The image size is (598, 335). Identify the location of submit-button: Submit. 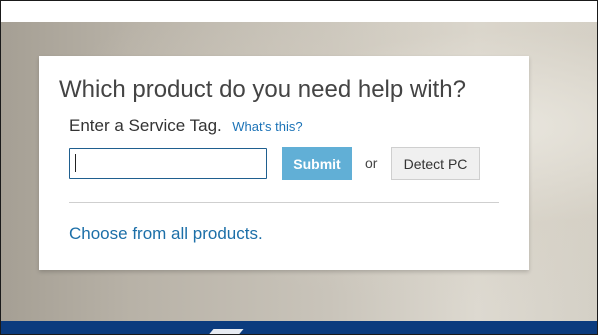
(317, 163).